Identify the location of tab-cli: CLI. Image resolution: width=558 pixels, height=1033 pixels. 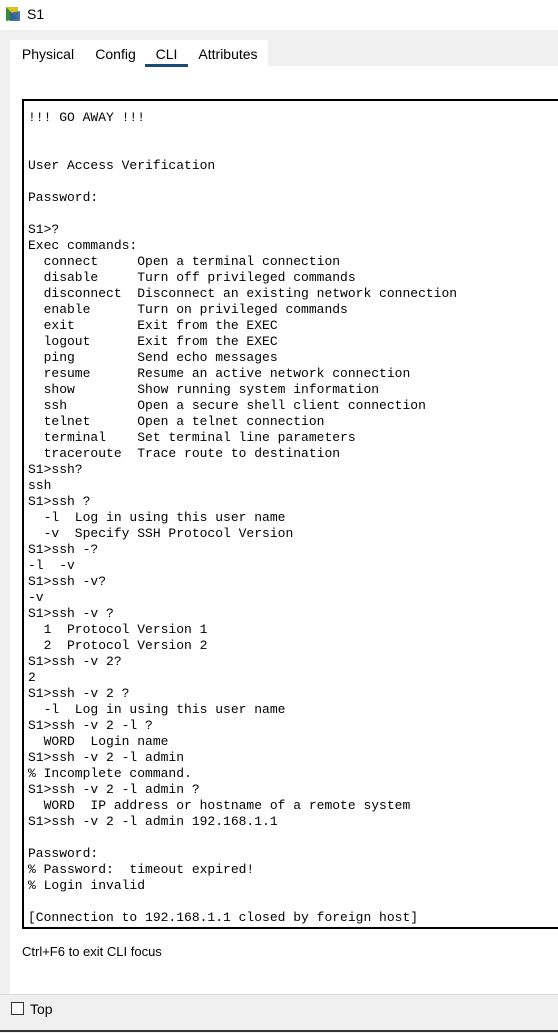
(166, 53).